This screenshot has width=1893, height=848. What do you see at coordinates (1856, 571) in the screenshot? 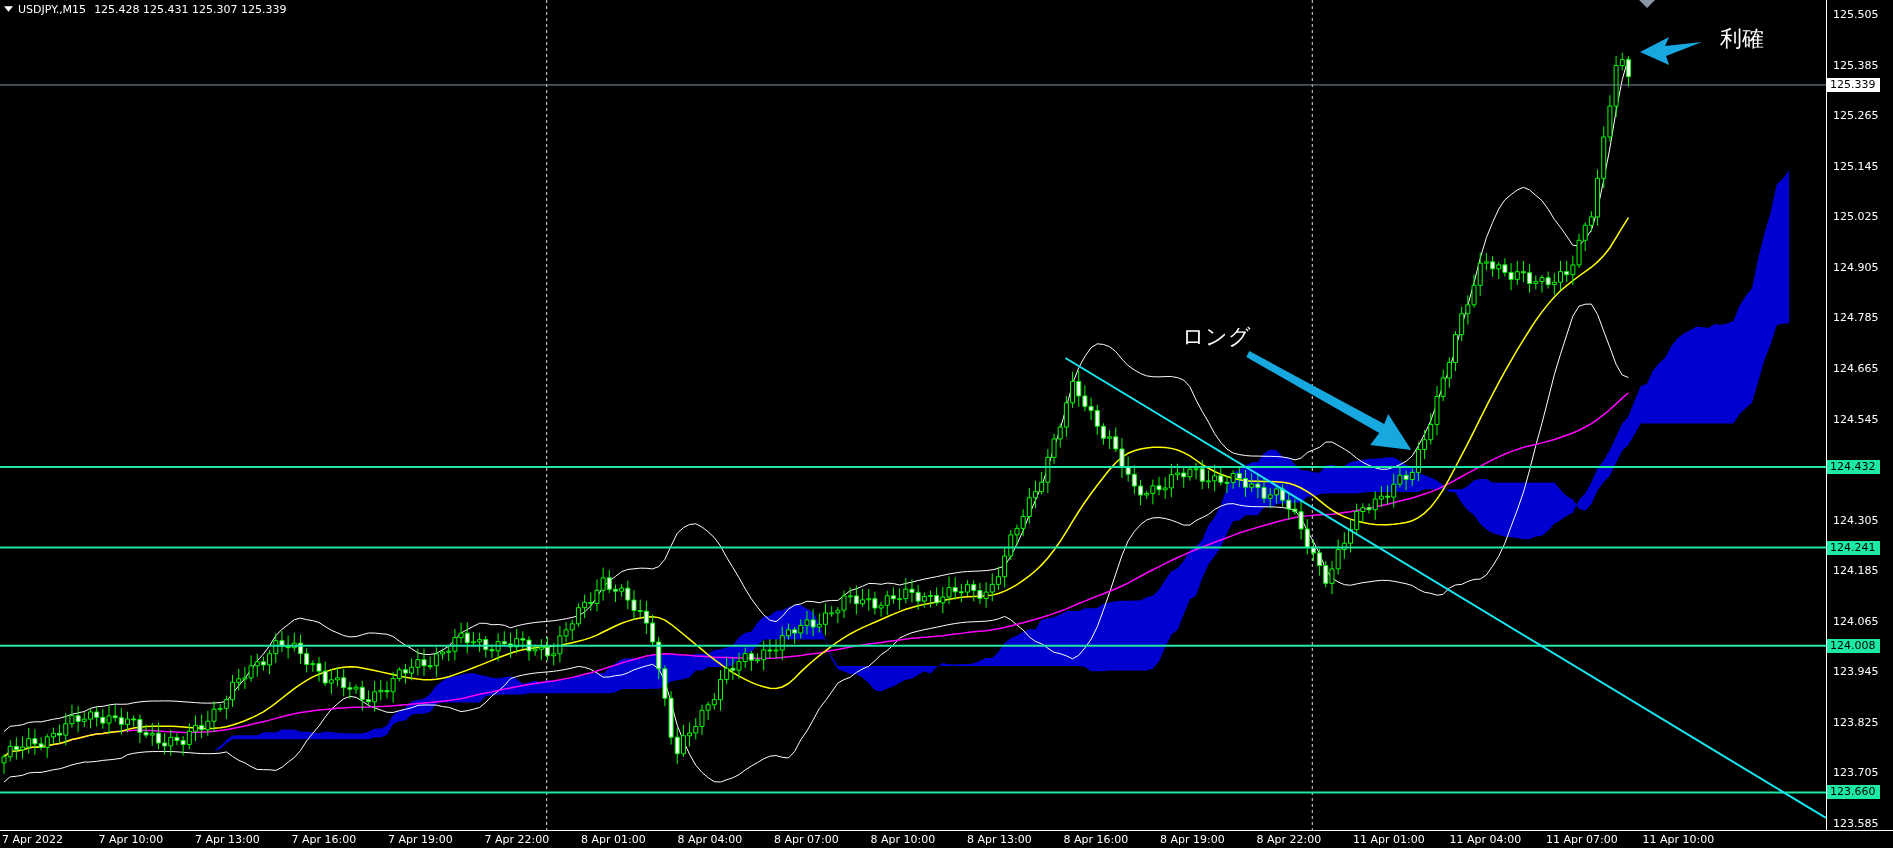
I see `price-tick-label: 124.185` at bounding box center [1856, 571].